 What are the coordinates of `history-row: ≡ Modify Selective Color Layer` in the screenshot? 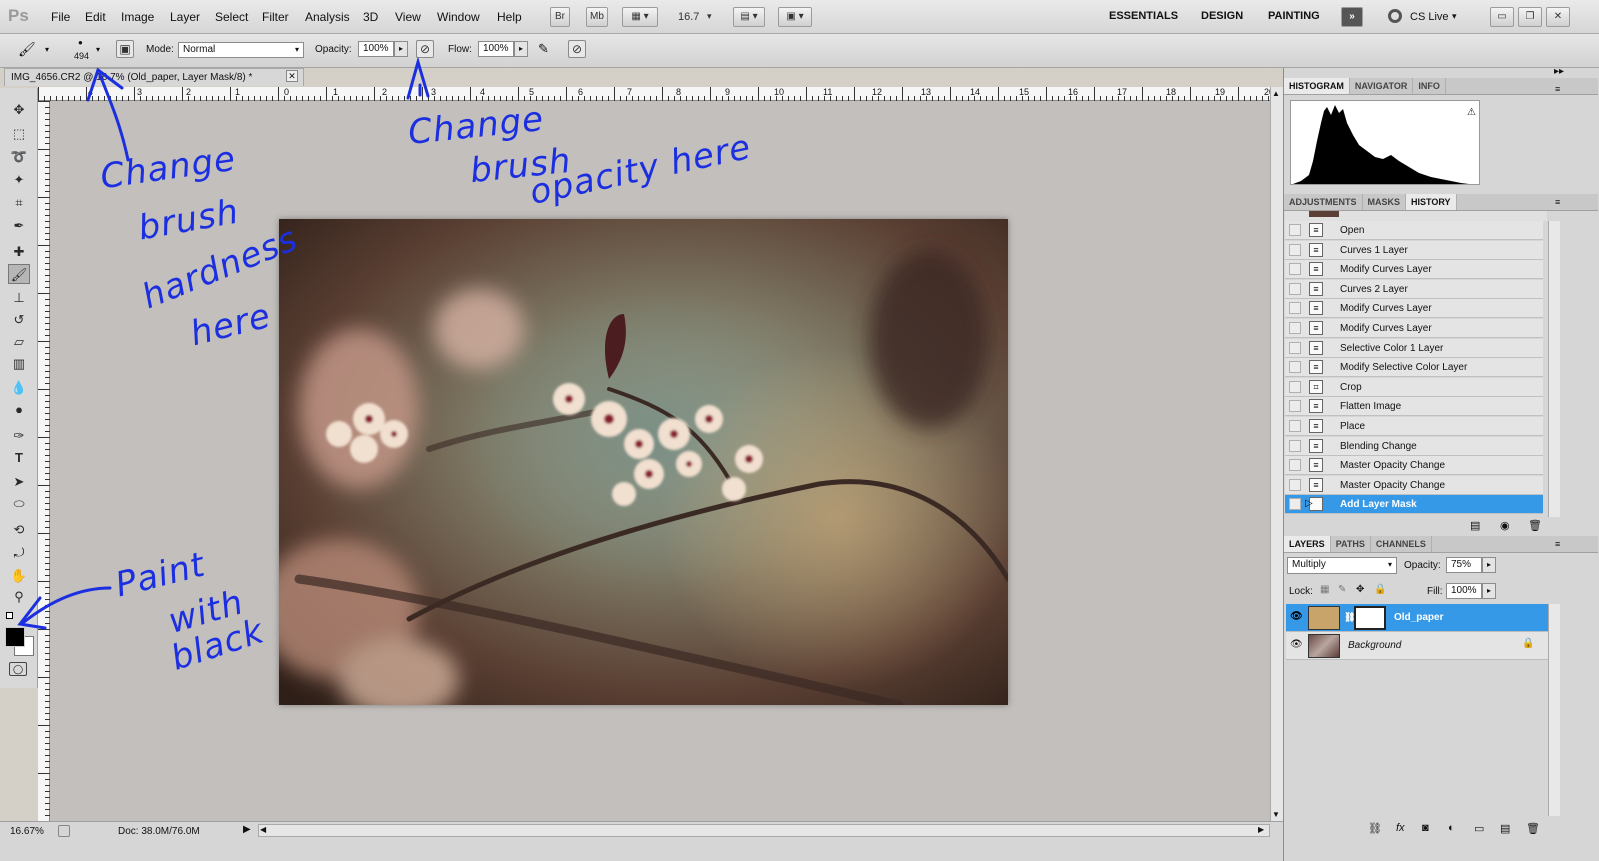 It's located at (1414, 368).